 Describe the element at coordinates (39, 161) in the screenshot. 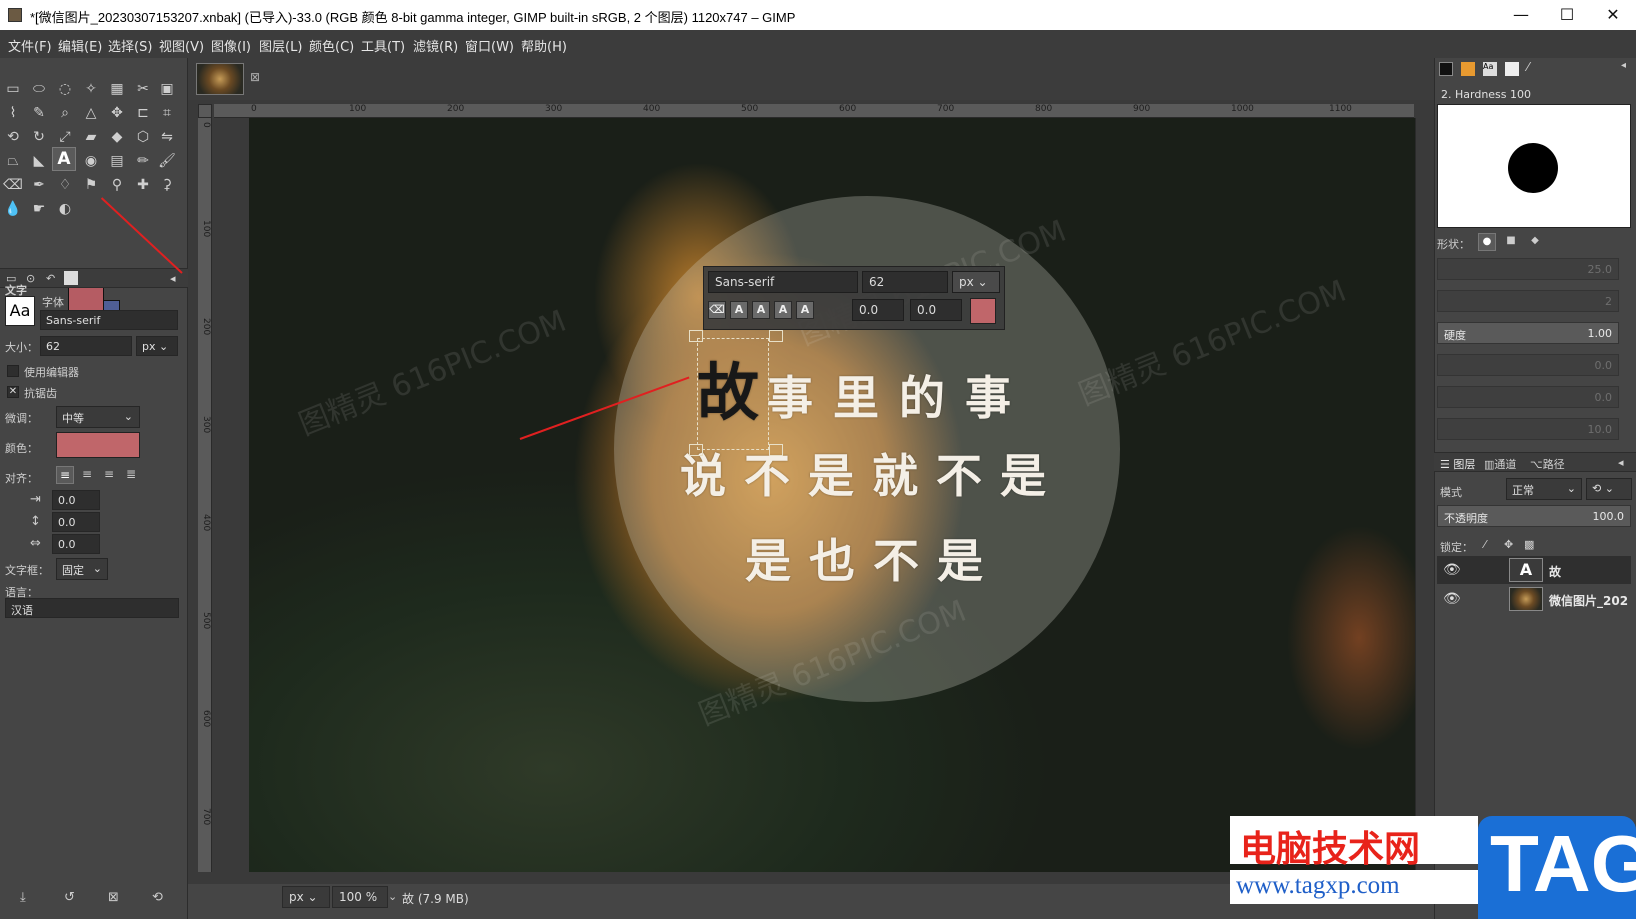

I see `handle-transform-icon: ◣` at that location.